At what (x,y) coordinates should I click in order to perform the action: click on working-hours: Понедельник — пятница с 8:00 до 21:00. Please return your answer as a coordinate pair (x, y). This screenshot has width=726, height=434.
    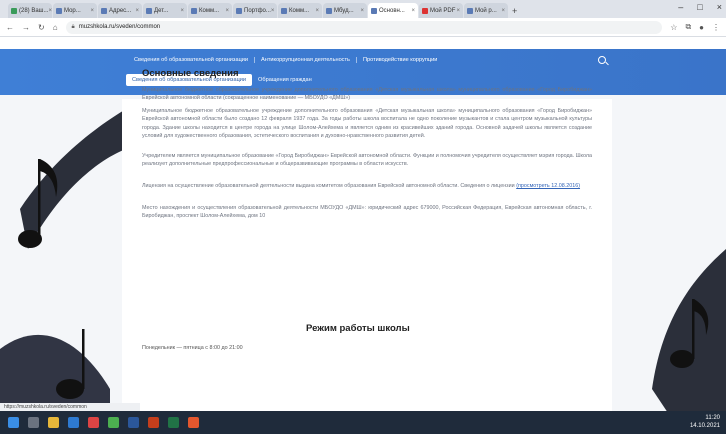
    Looking at the image, I should click on (192, 348).